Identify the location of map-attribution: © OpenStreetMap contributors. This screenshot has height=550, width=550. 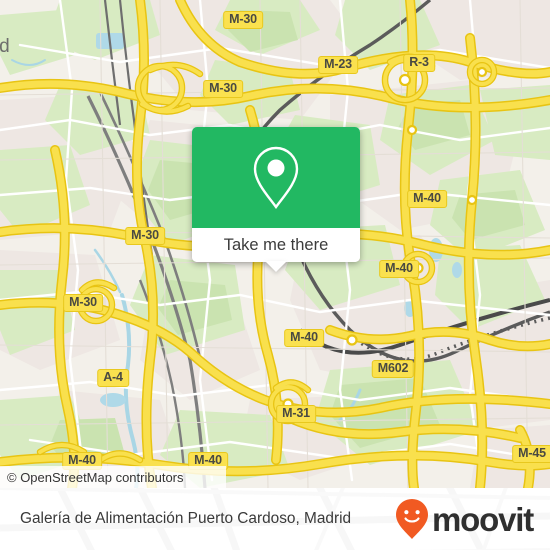
(113, 477).